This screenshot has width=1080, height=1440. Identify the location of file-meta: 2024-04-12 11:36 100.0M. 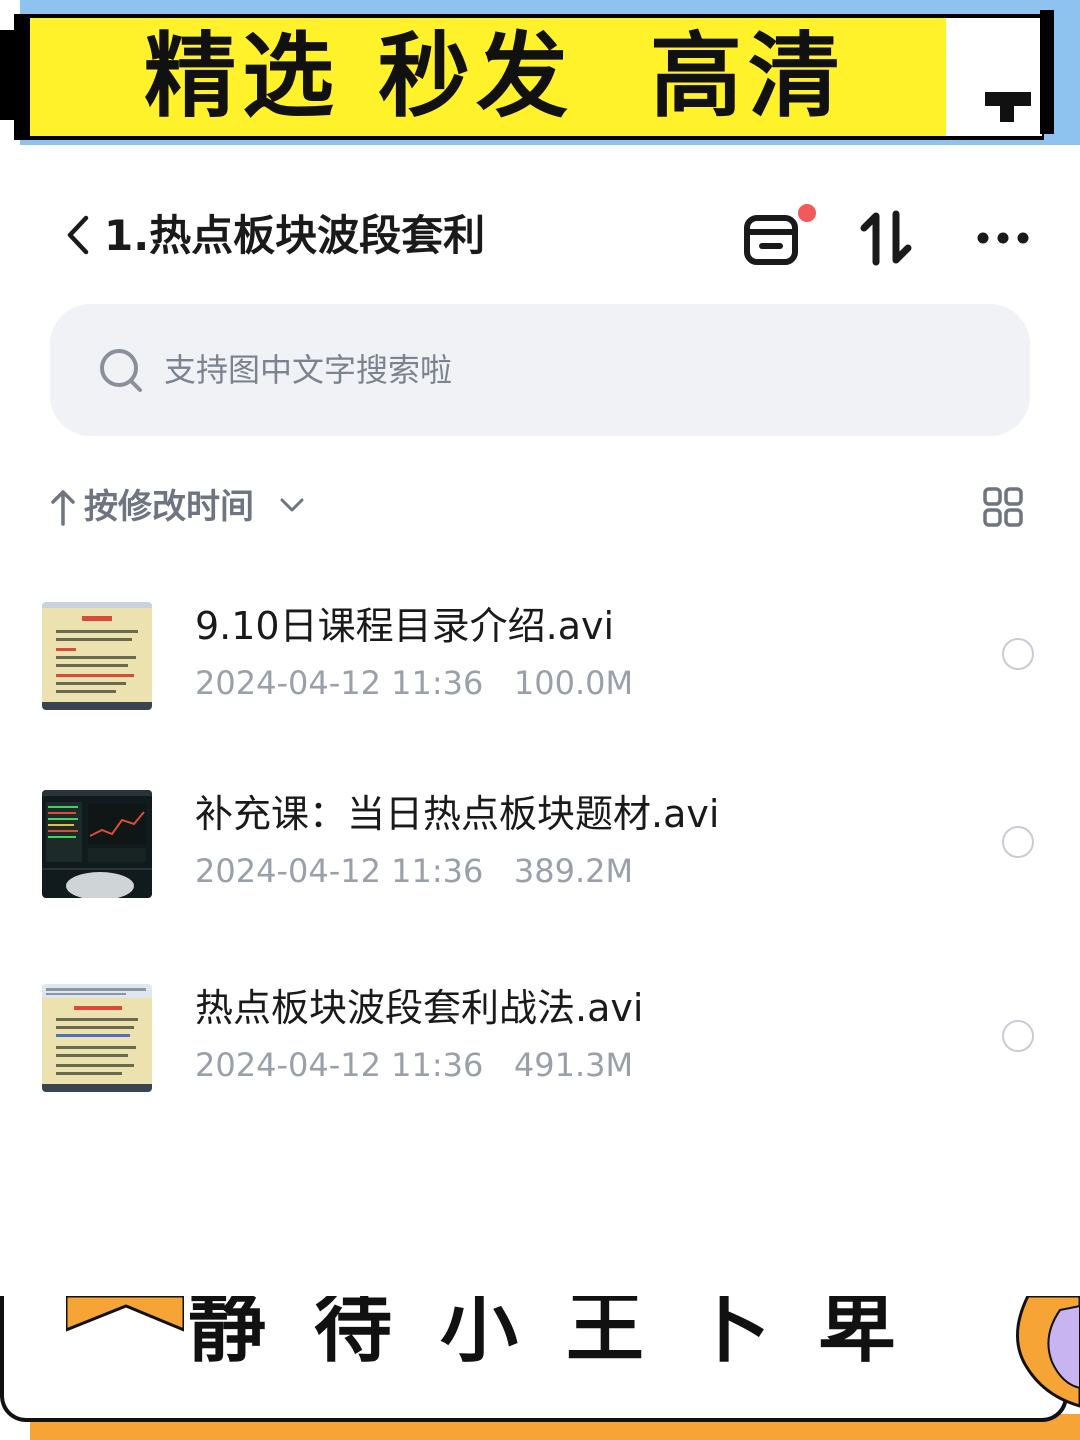
(414, 683).